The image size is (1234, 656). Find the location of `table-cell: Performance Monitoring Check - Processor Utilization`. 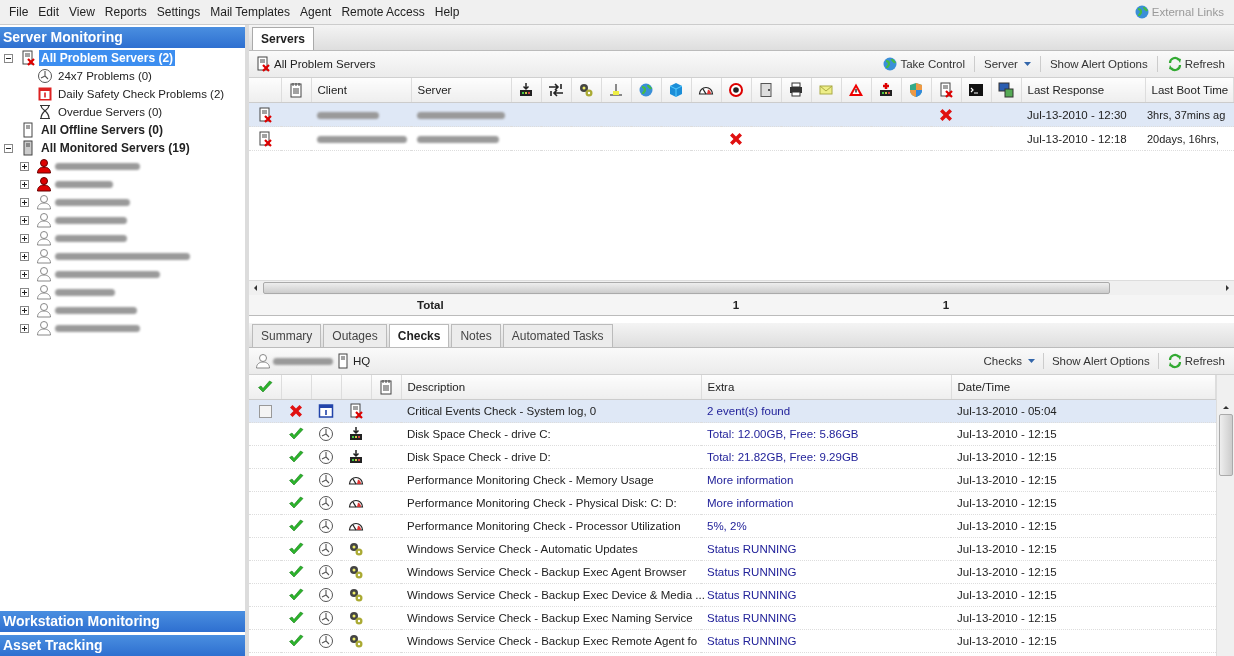

table-cell: Performance Monitoring Check - Processor Utilization is located at coordinates (551, 526).